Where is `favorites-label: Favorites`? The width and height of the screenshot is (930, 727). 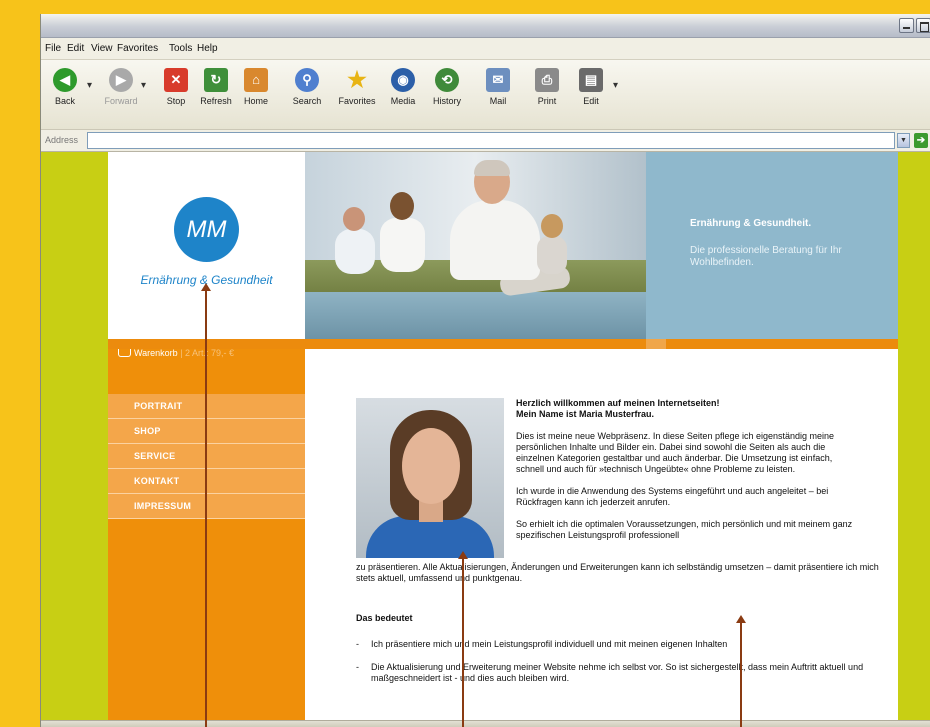 favorites-label: Favorites is located at coordinates (357, 101).